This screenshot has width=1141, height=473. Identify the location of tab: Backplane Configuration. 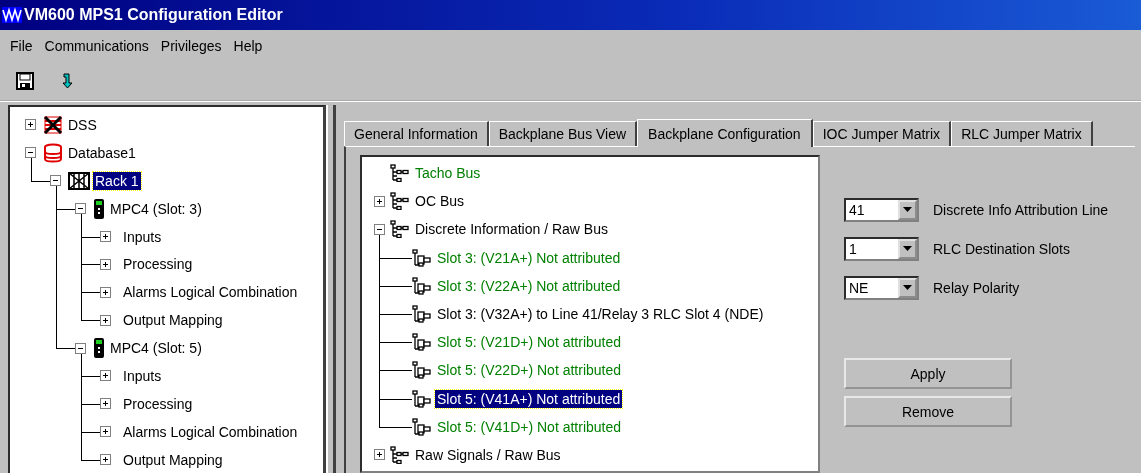
(725, 133).